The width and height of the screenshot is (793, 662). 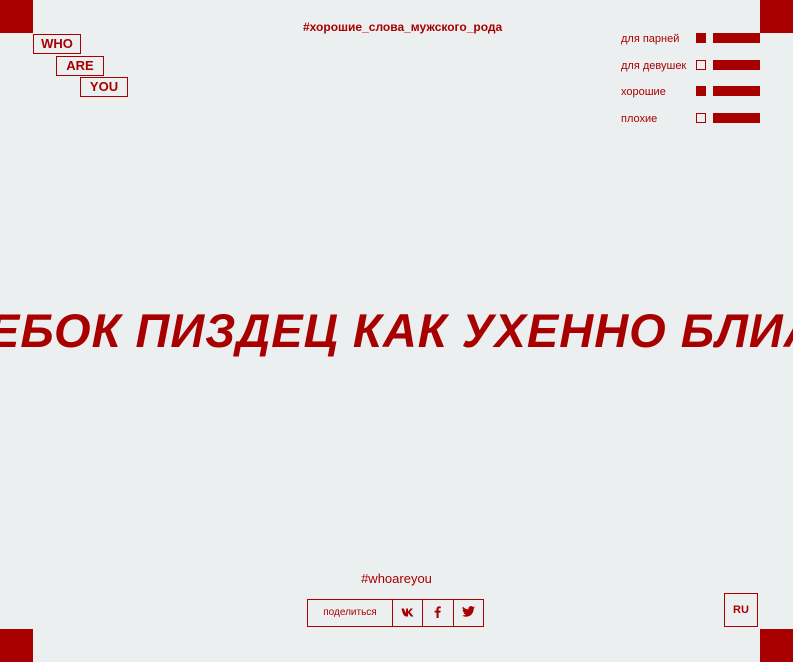 What do you see at coordinates (396, 330) in the screenshot?
I see `marquee-text: ЕБОК ПИЗДЕЦ КАК УХЕННО БЛИА` at bounding box center [396, 330].